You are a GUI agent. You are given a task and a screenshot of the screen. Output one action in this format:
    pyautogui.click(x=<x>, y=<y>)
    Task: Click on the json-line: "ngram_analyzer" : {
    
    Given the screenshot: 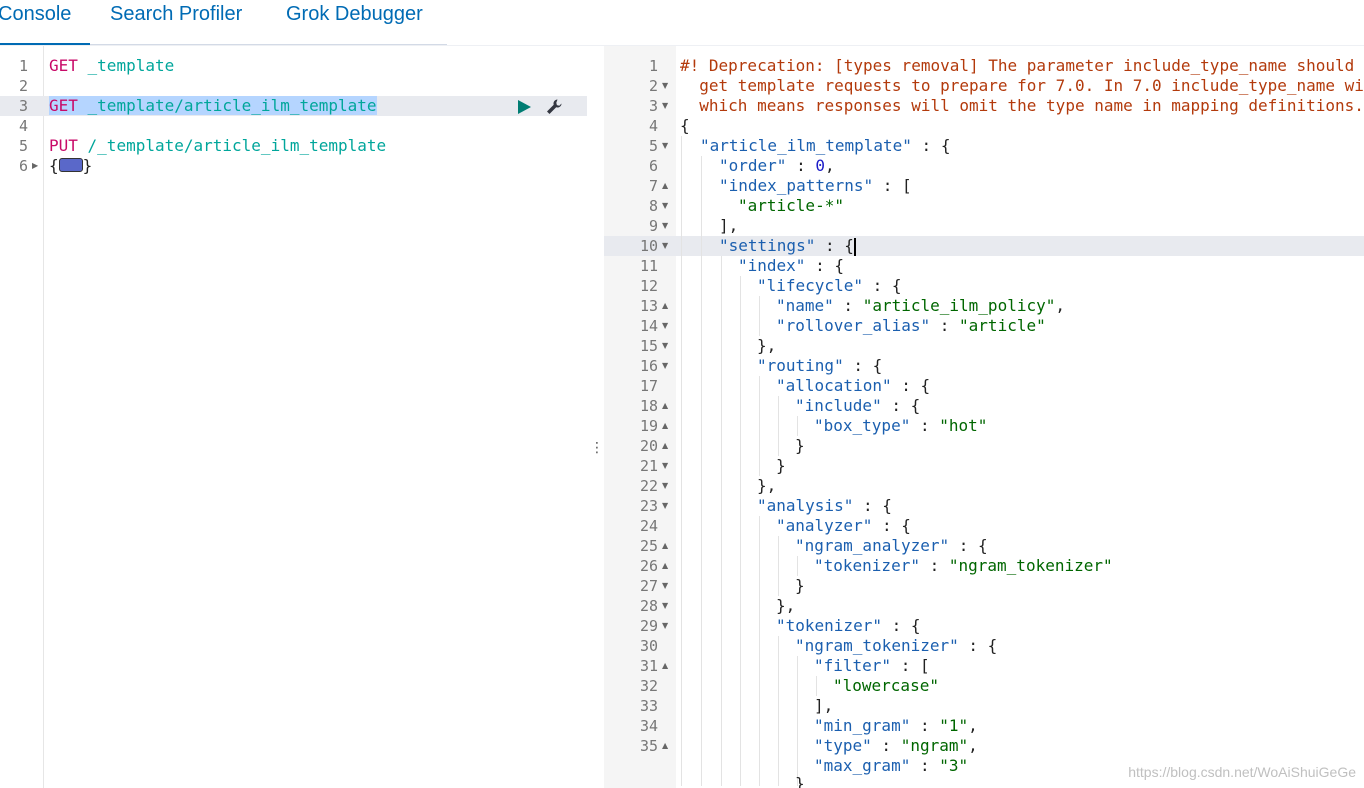 What is the action you would take?
    pyautogui.click(x=891, y=545)
    